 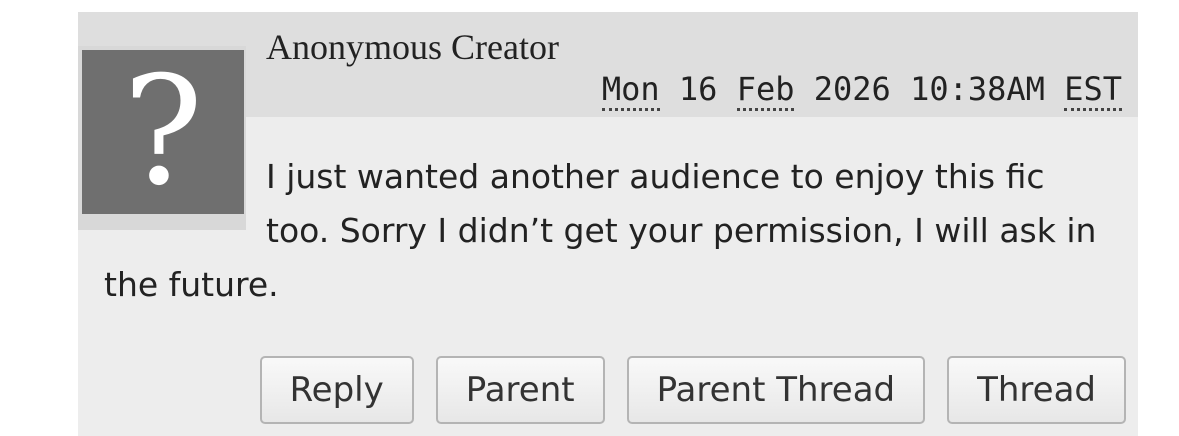 I want to click on parent-thread-button: Parent Thread, so click(x=776, y=390).